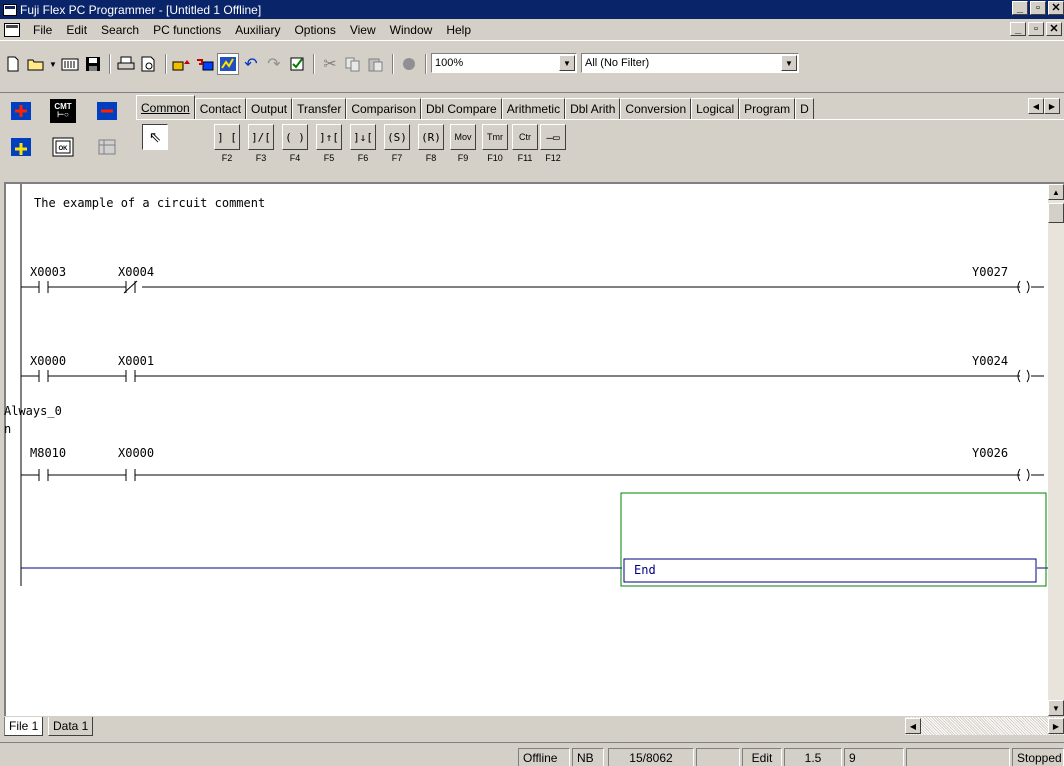  Describe the element at coordinates (690, 63) in the screenshot. I see `filter-select: All (No Filter) ▼` at that location.